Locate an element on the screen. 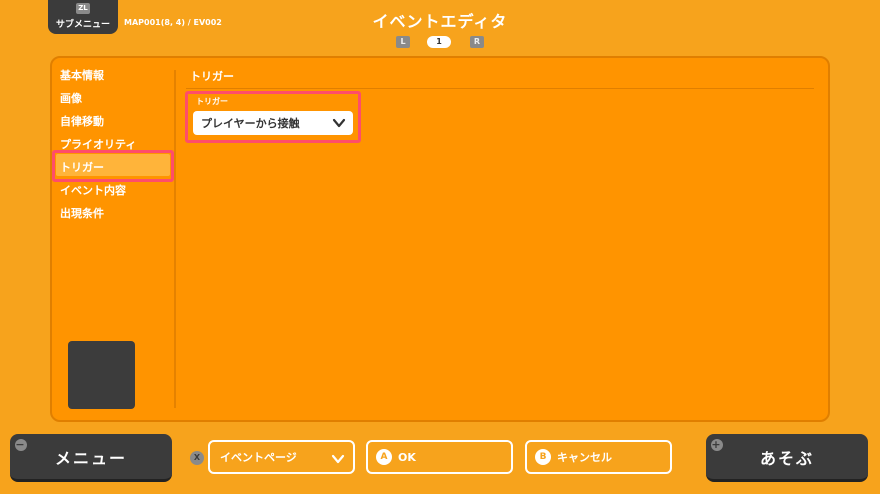 The height and width of the screenshot is (494, 880). sidebar-item-image: 画像 is located at coordinates (71, 98).